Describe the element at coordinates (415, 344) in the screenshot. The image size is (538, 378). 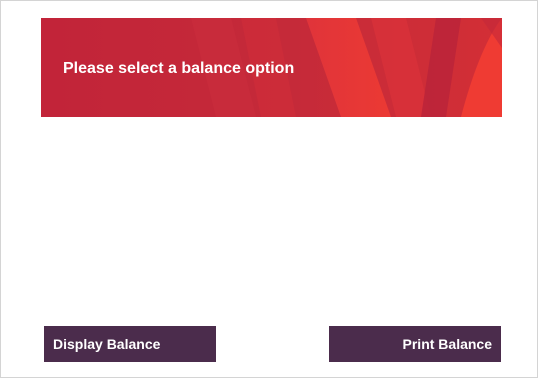
I see `print-balance-button: Print Balance` at that location.